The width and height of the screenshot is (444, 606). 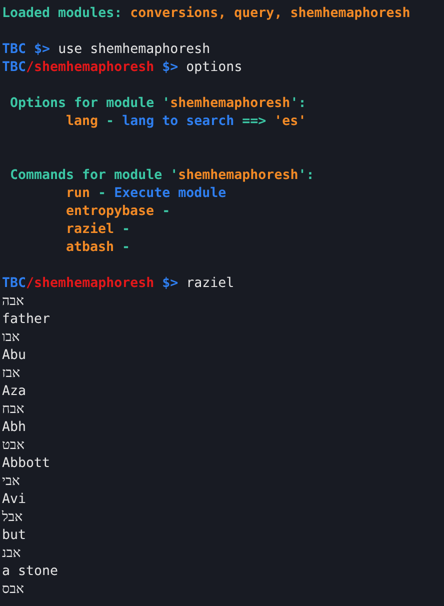 I want to click on status-line: Loaded modules: conversions, query, shemhemaphoresh, so click(x=206, y=14).